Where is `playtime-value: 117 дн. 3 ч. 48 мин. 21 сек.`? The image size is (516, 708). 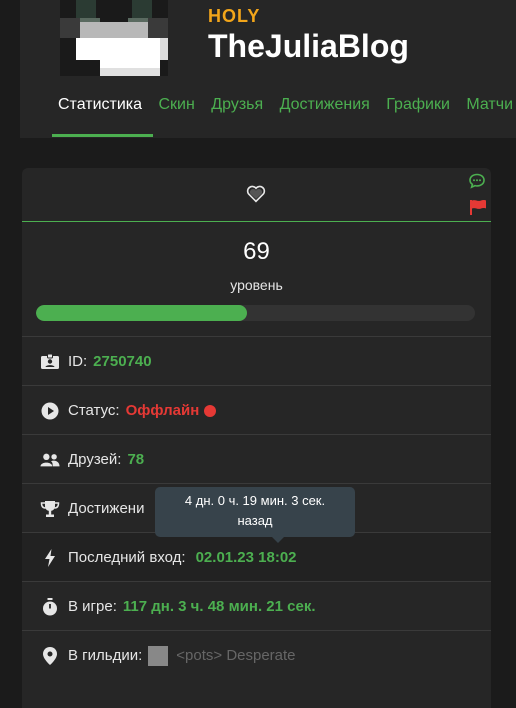
playtime-value: 117 дн. 3 ч. 48 мин. 21 сек. is located at coordinates (219, 606).